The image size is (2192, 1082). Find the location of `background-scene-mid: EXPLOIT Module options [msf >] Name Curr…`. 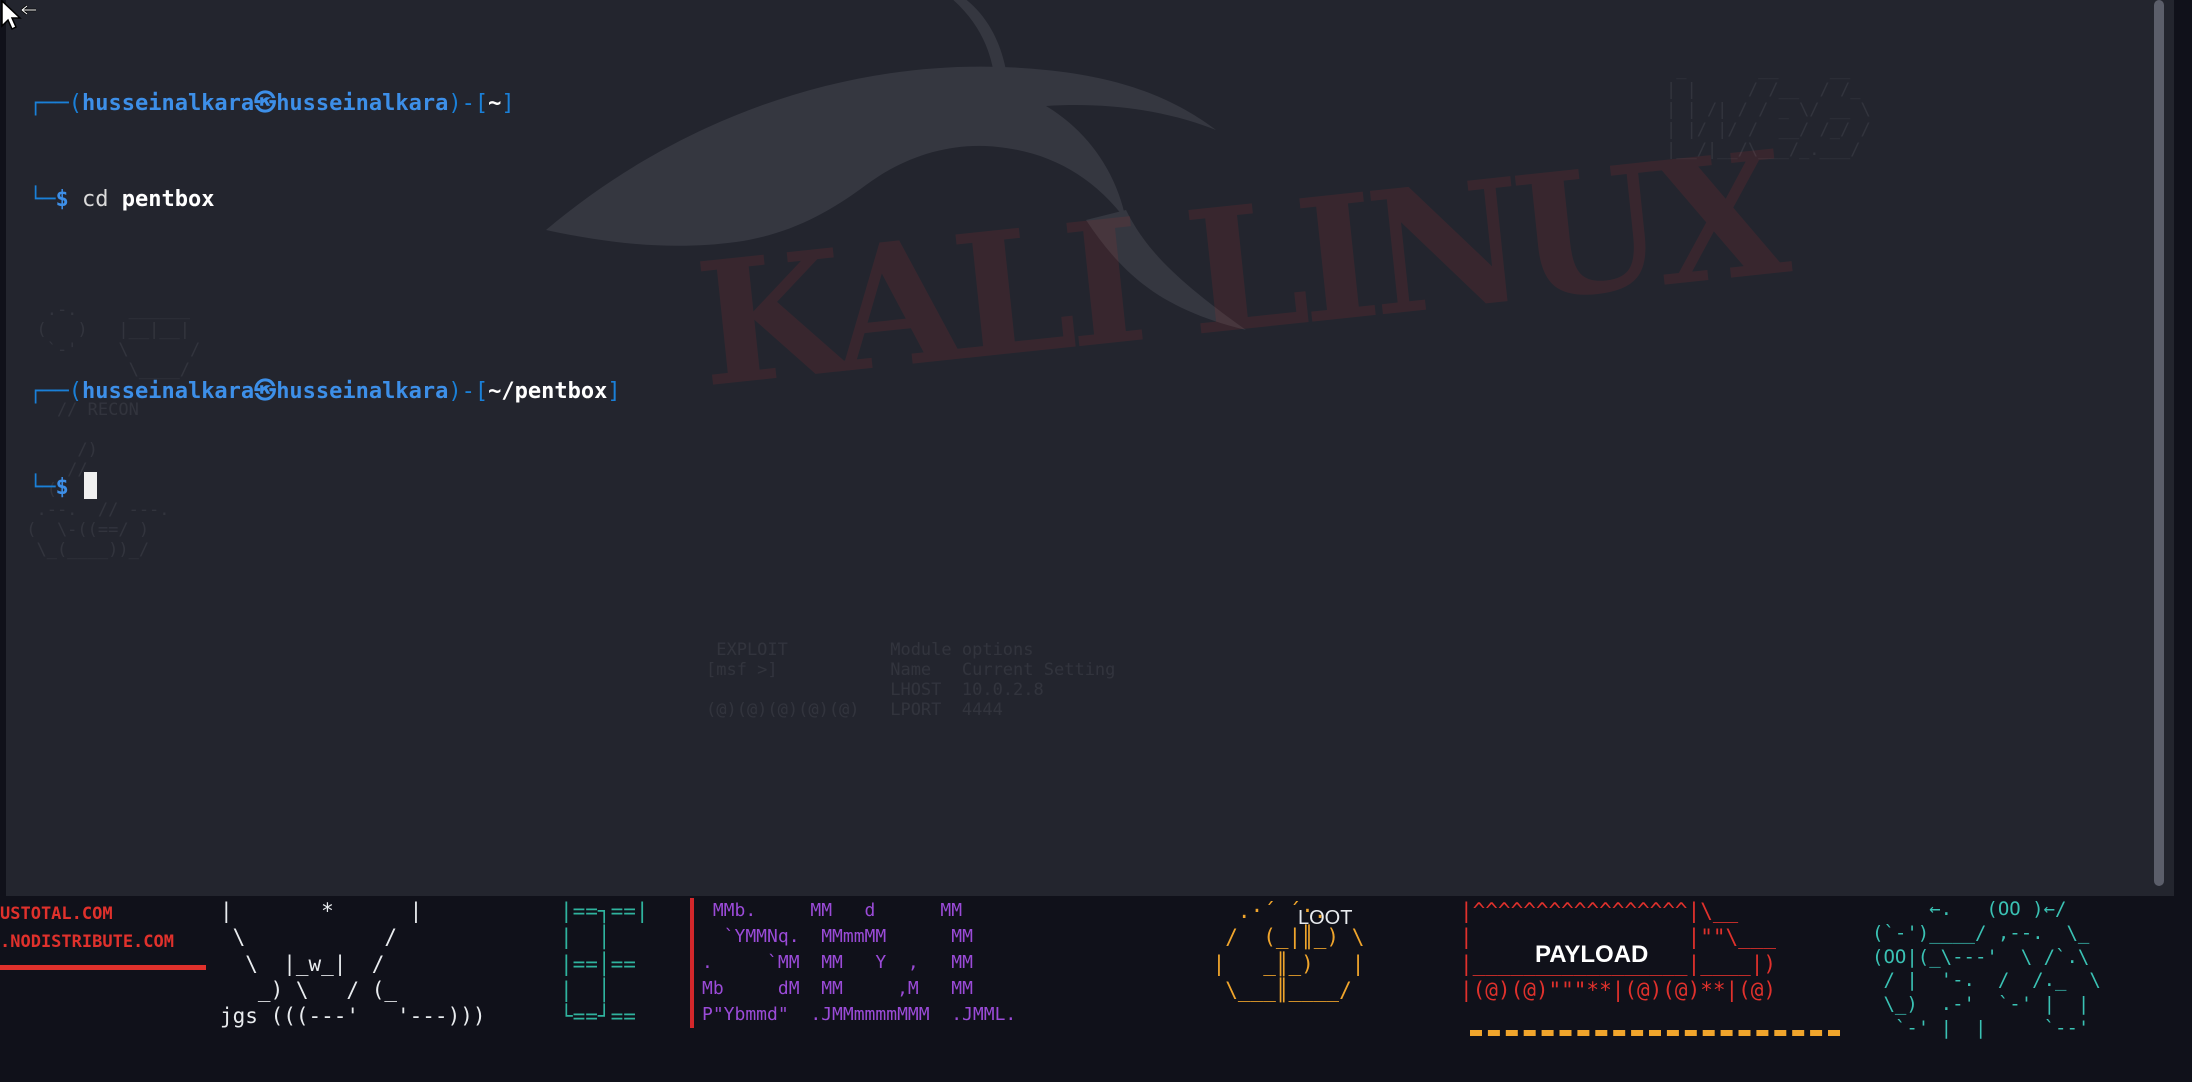

background-scene-mid: EXPLOIT Module options [msf >] Name Curr… is located at coordinates (911, 680).